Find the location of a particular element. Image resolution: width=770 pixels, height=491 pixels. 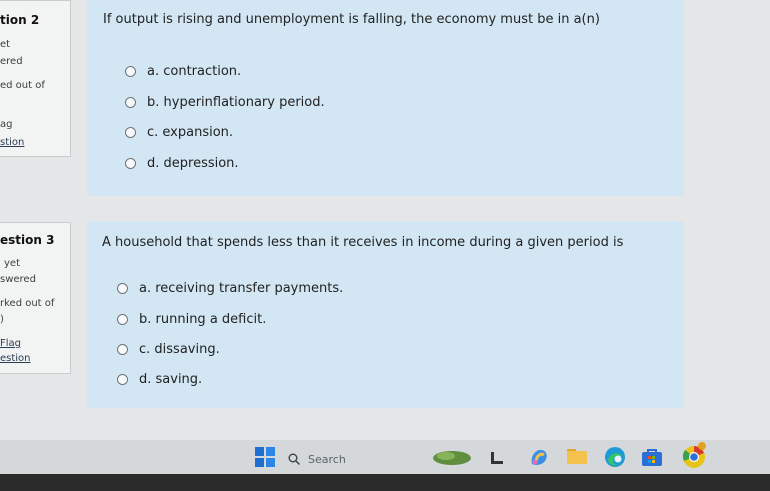

copilot-icon is located at coordinates (539, 457).